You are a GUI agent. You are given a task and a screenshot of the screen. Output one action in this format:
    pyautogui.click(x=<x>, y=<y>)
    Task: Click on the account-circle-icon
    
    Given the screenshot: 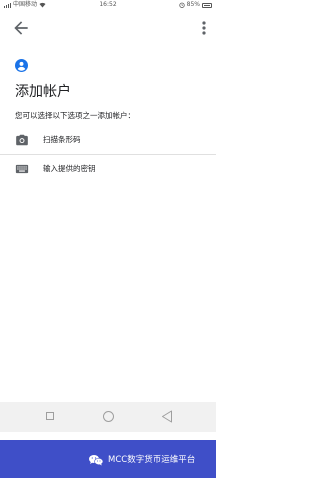 What is the action you would take?
    pyautogui.click(x=21, y=65)
    